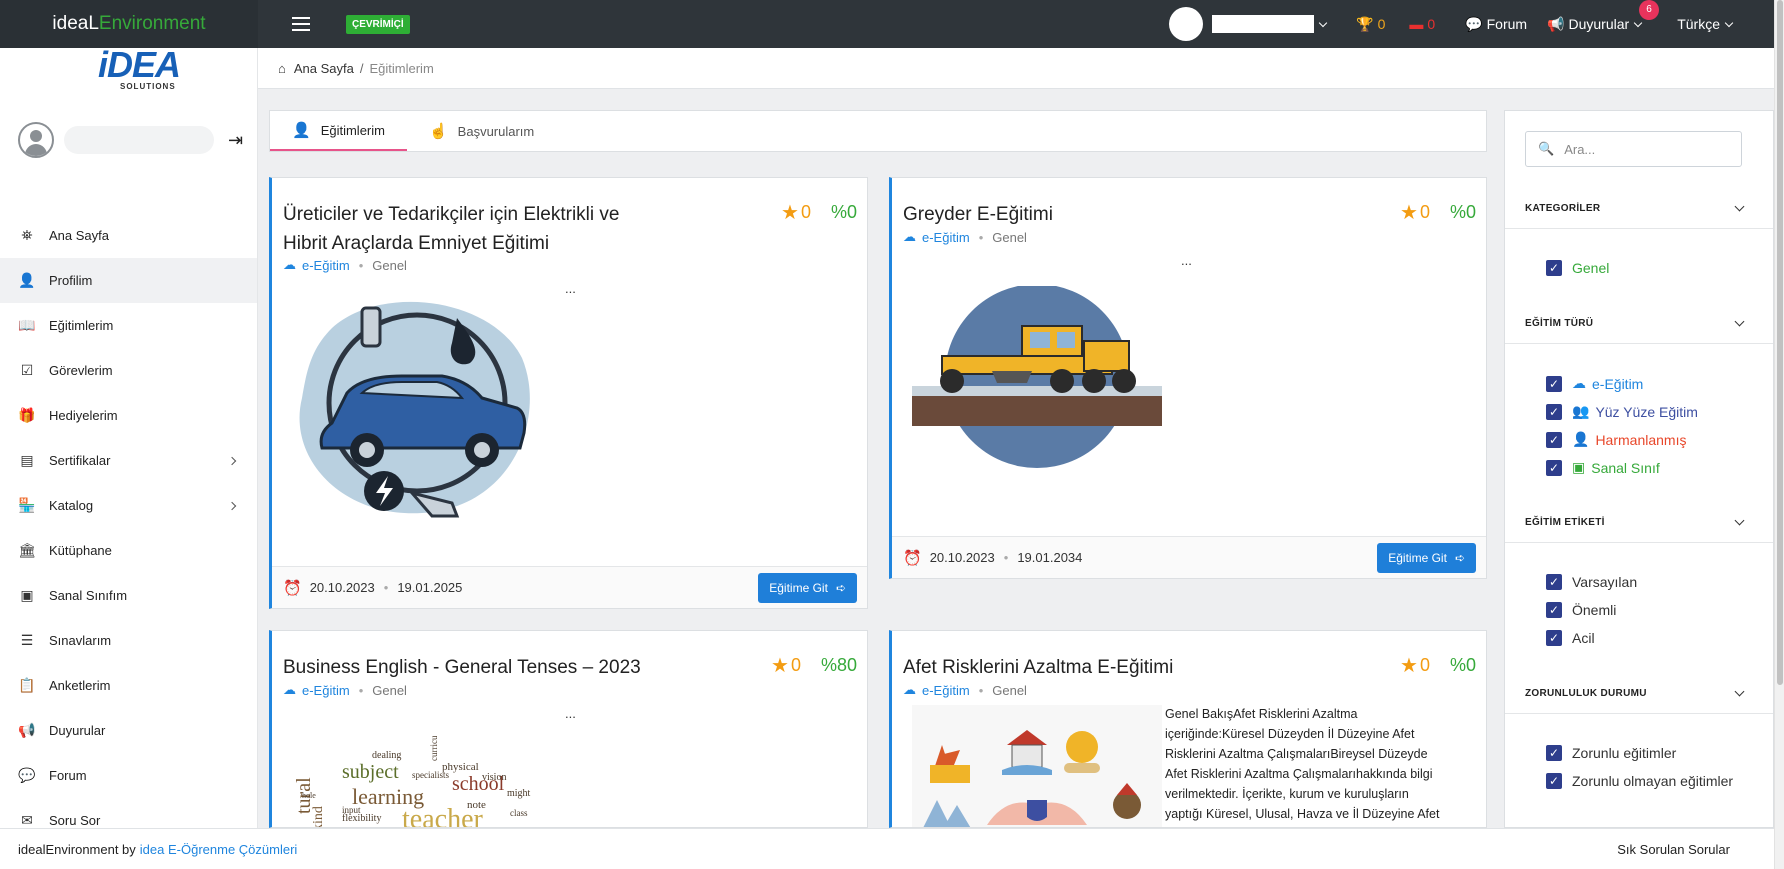 The image size is (1784, 869). I want to click on megaphone-icon: 📢, so click(1556, 23).